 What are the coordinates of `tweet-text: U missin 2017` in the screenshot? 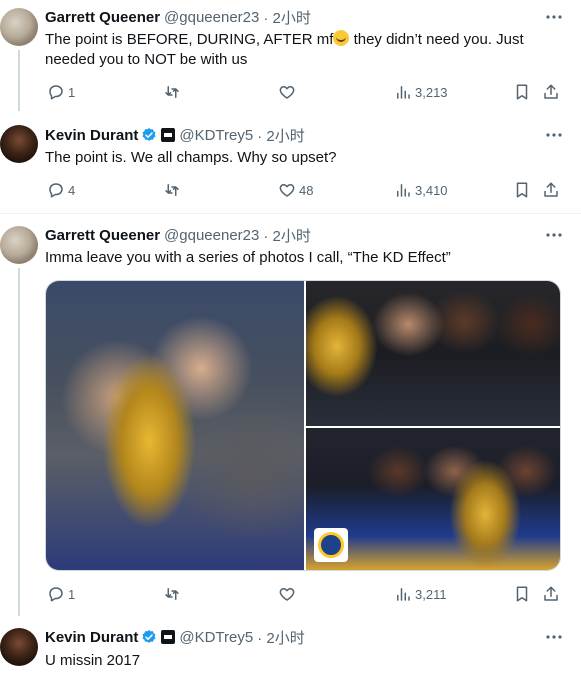 It's located at (93, 660).